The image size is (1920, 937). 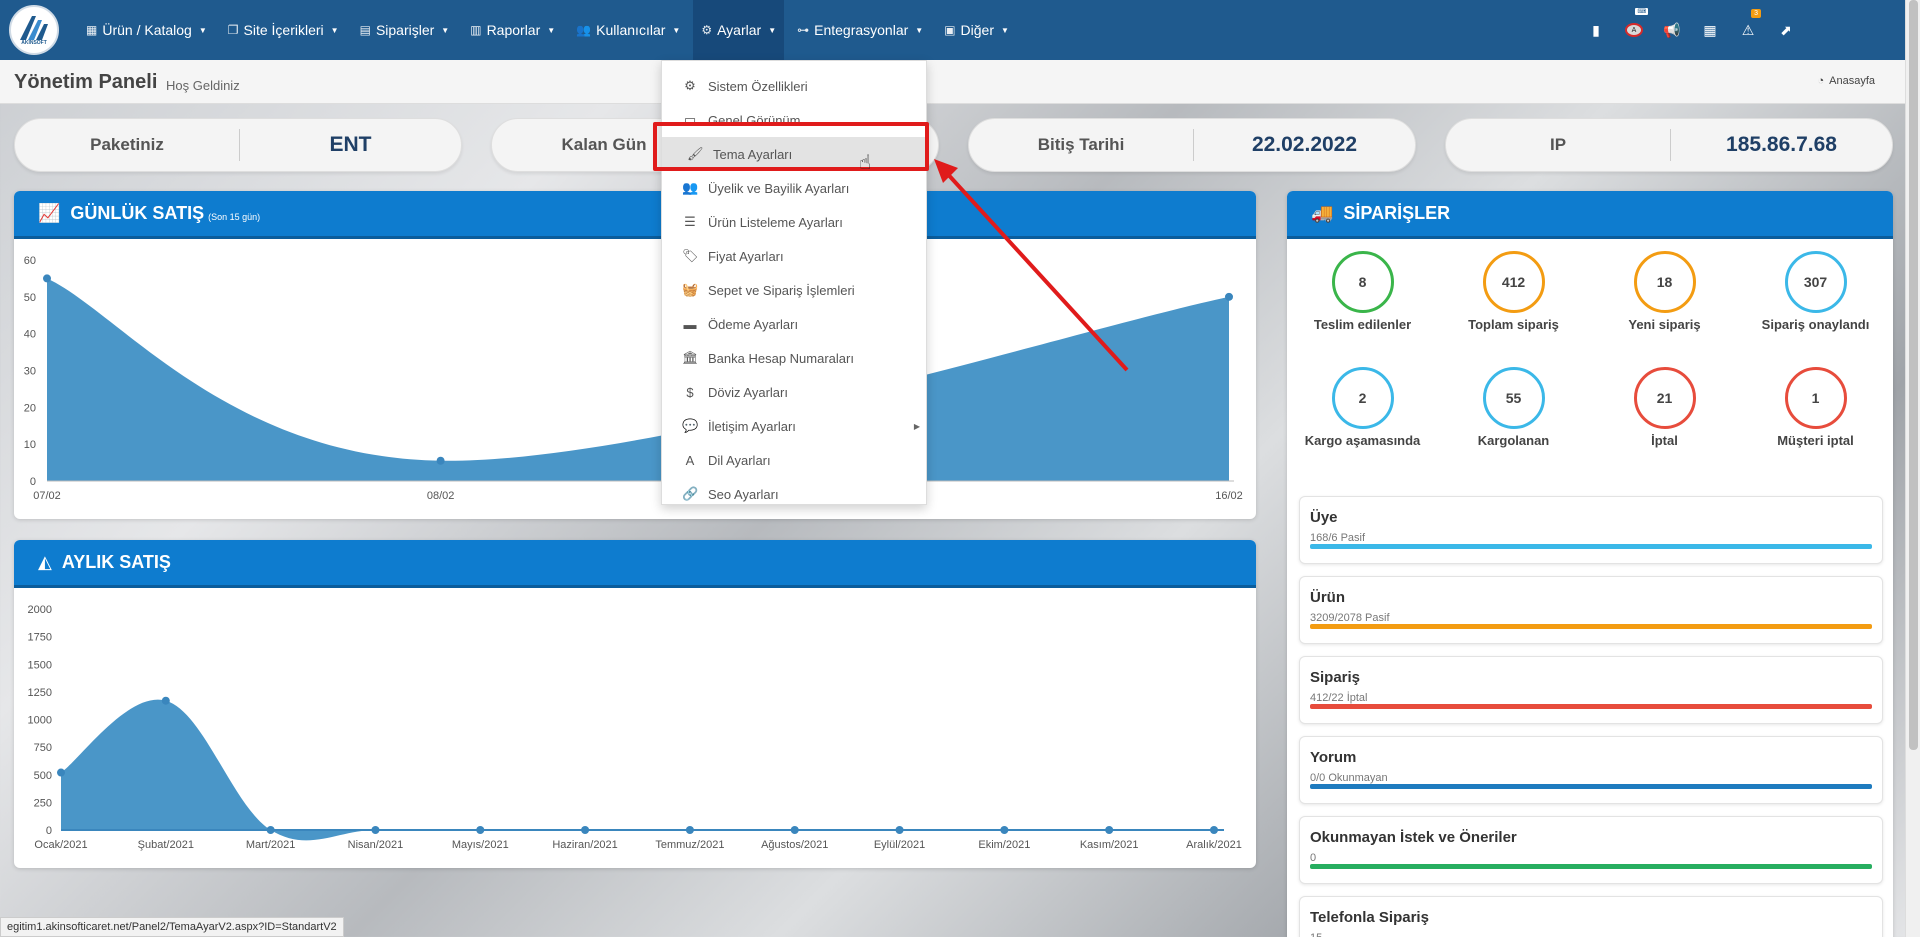 I want to click on y-tick-label: 0, so click(x=33, y=482).